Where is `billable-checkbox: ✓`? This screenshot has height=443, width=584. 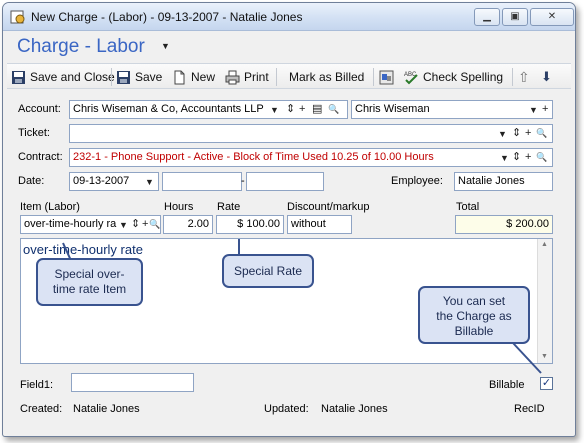
billable-checkbox: ✓ is located at coordinates (546, 383).